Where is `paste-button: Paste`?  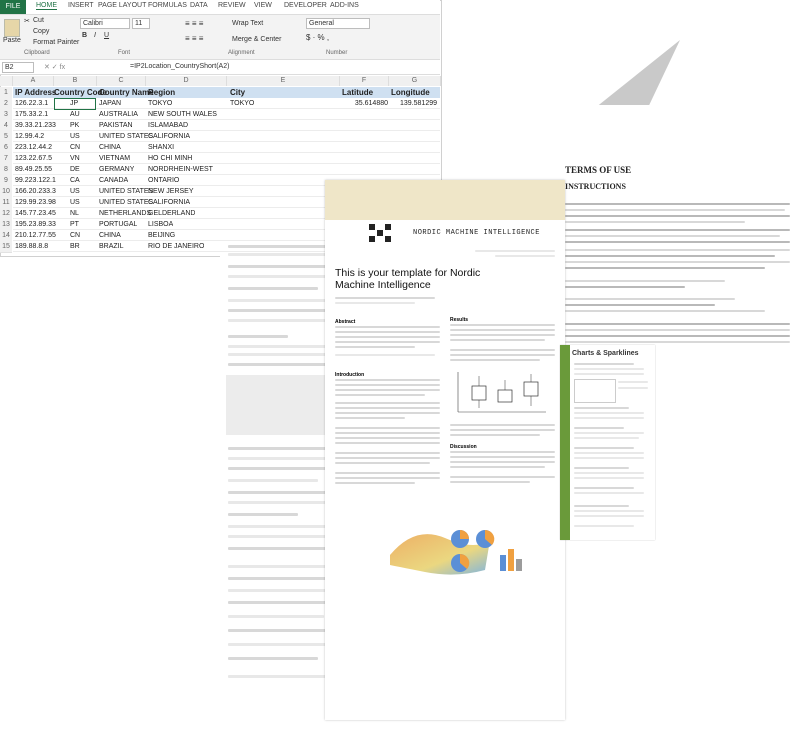
paste-button: Paste is located at coordinates (12, 40).